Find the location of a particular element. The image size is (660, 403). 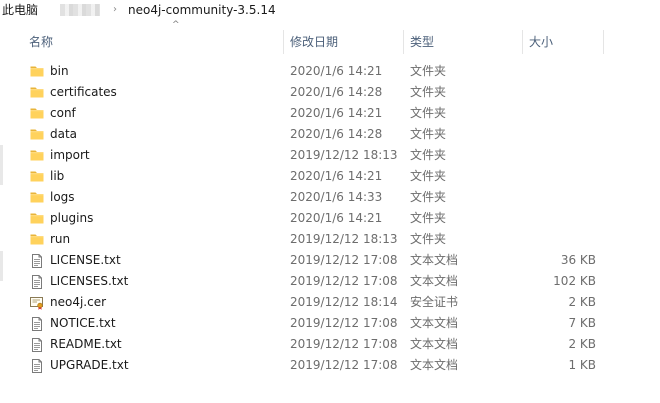

file-row: plugins 2020/1/6 14:21 文件夹 is located at coordinates (300, 218).